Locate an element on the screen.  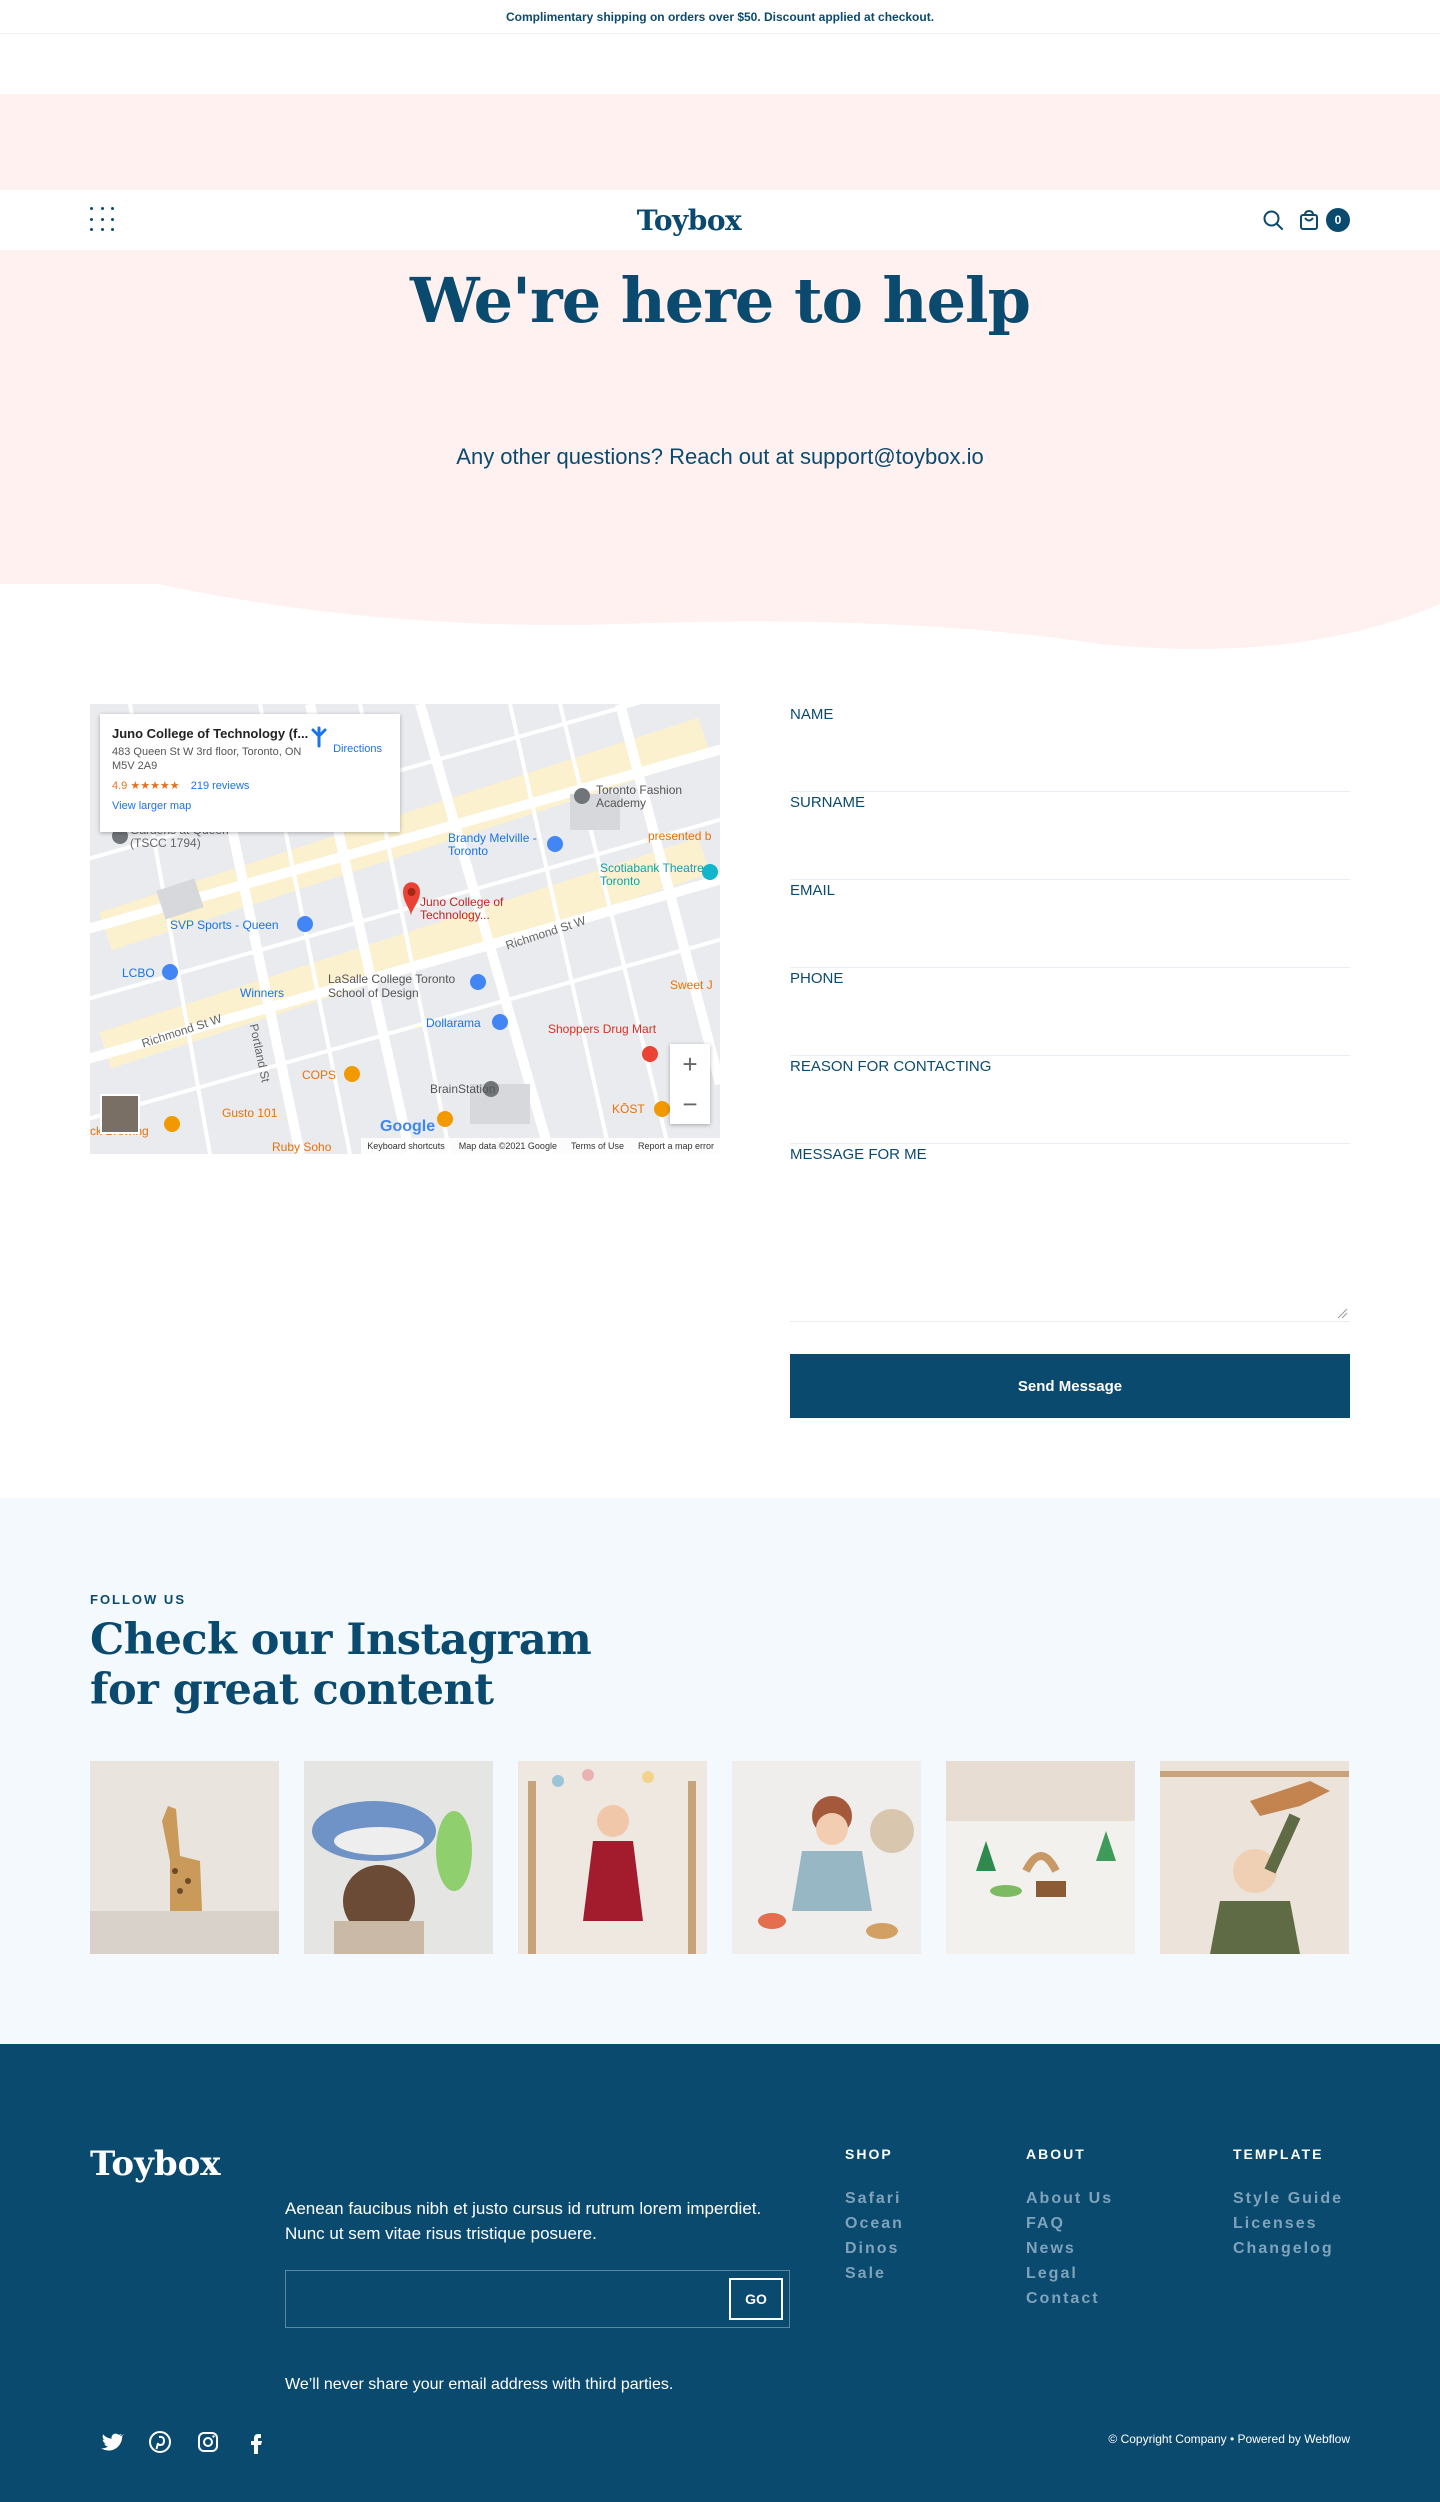
footer-logo: Toybox is located at coordinates (155, 2164).